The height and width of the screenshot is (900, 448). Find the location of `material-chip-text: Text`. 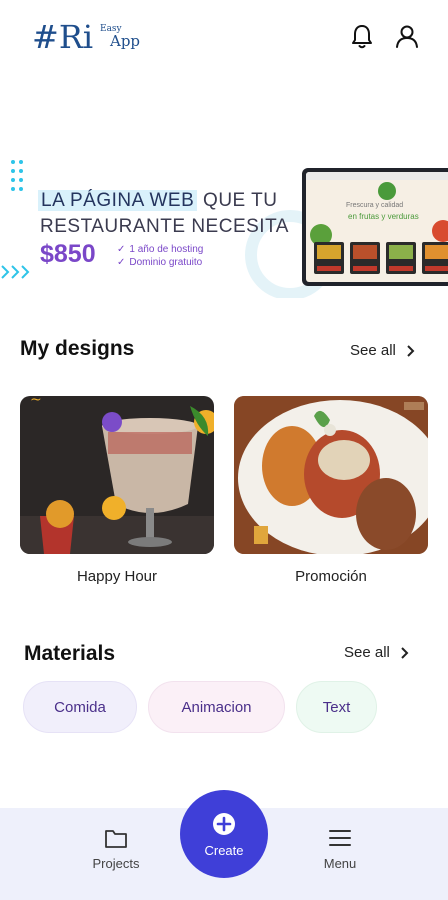

material-chip-text: Text is located at coordinates (336, 707).